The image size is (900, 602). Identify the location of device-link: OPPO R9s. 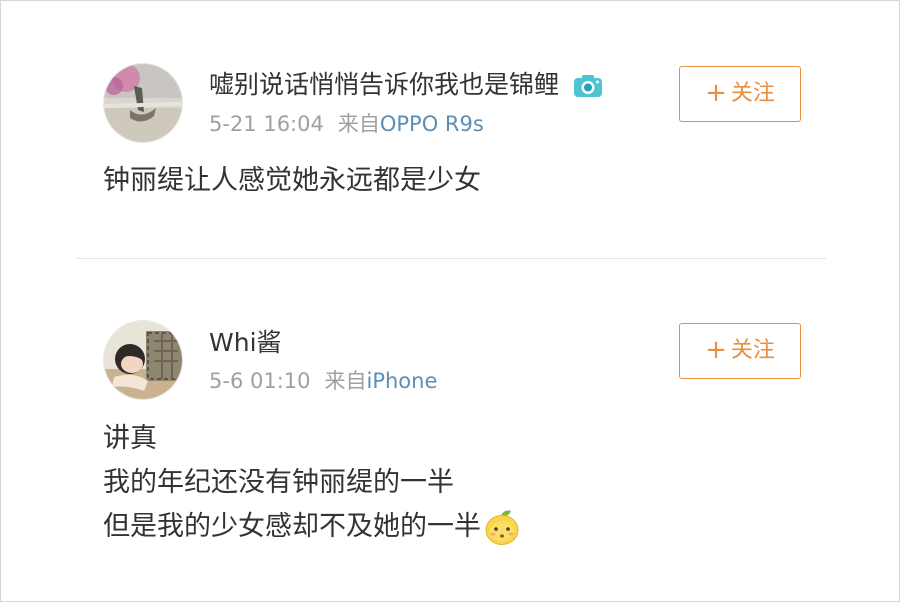
(432, 124).